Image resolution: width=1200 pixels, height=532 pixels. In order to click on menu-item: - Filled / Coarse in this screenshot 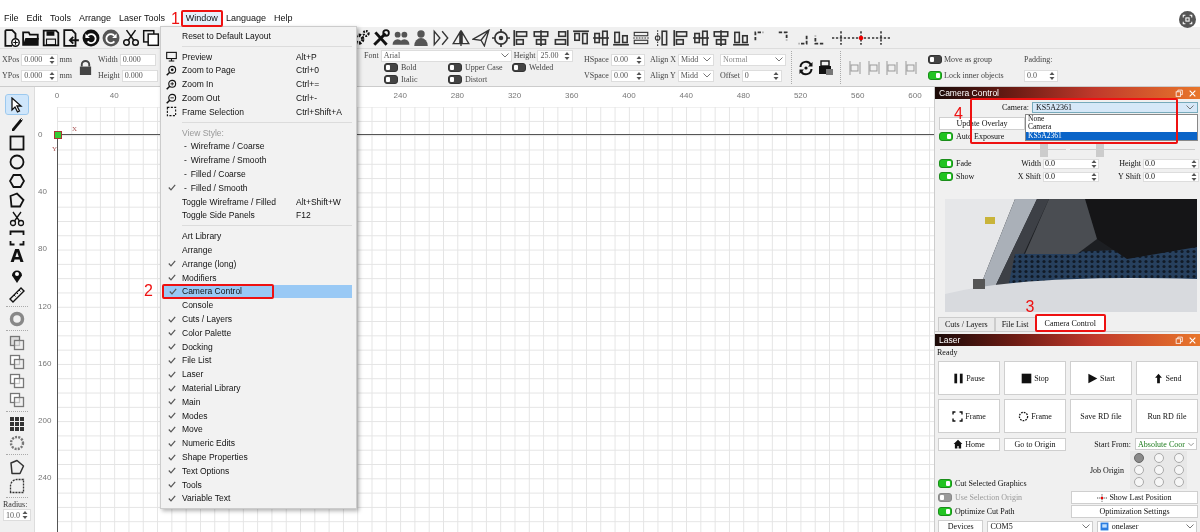, I will do `click(258, 174)`.